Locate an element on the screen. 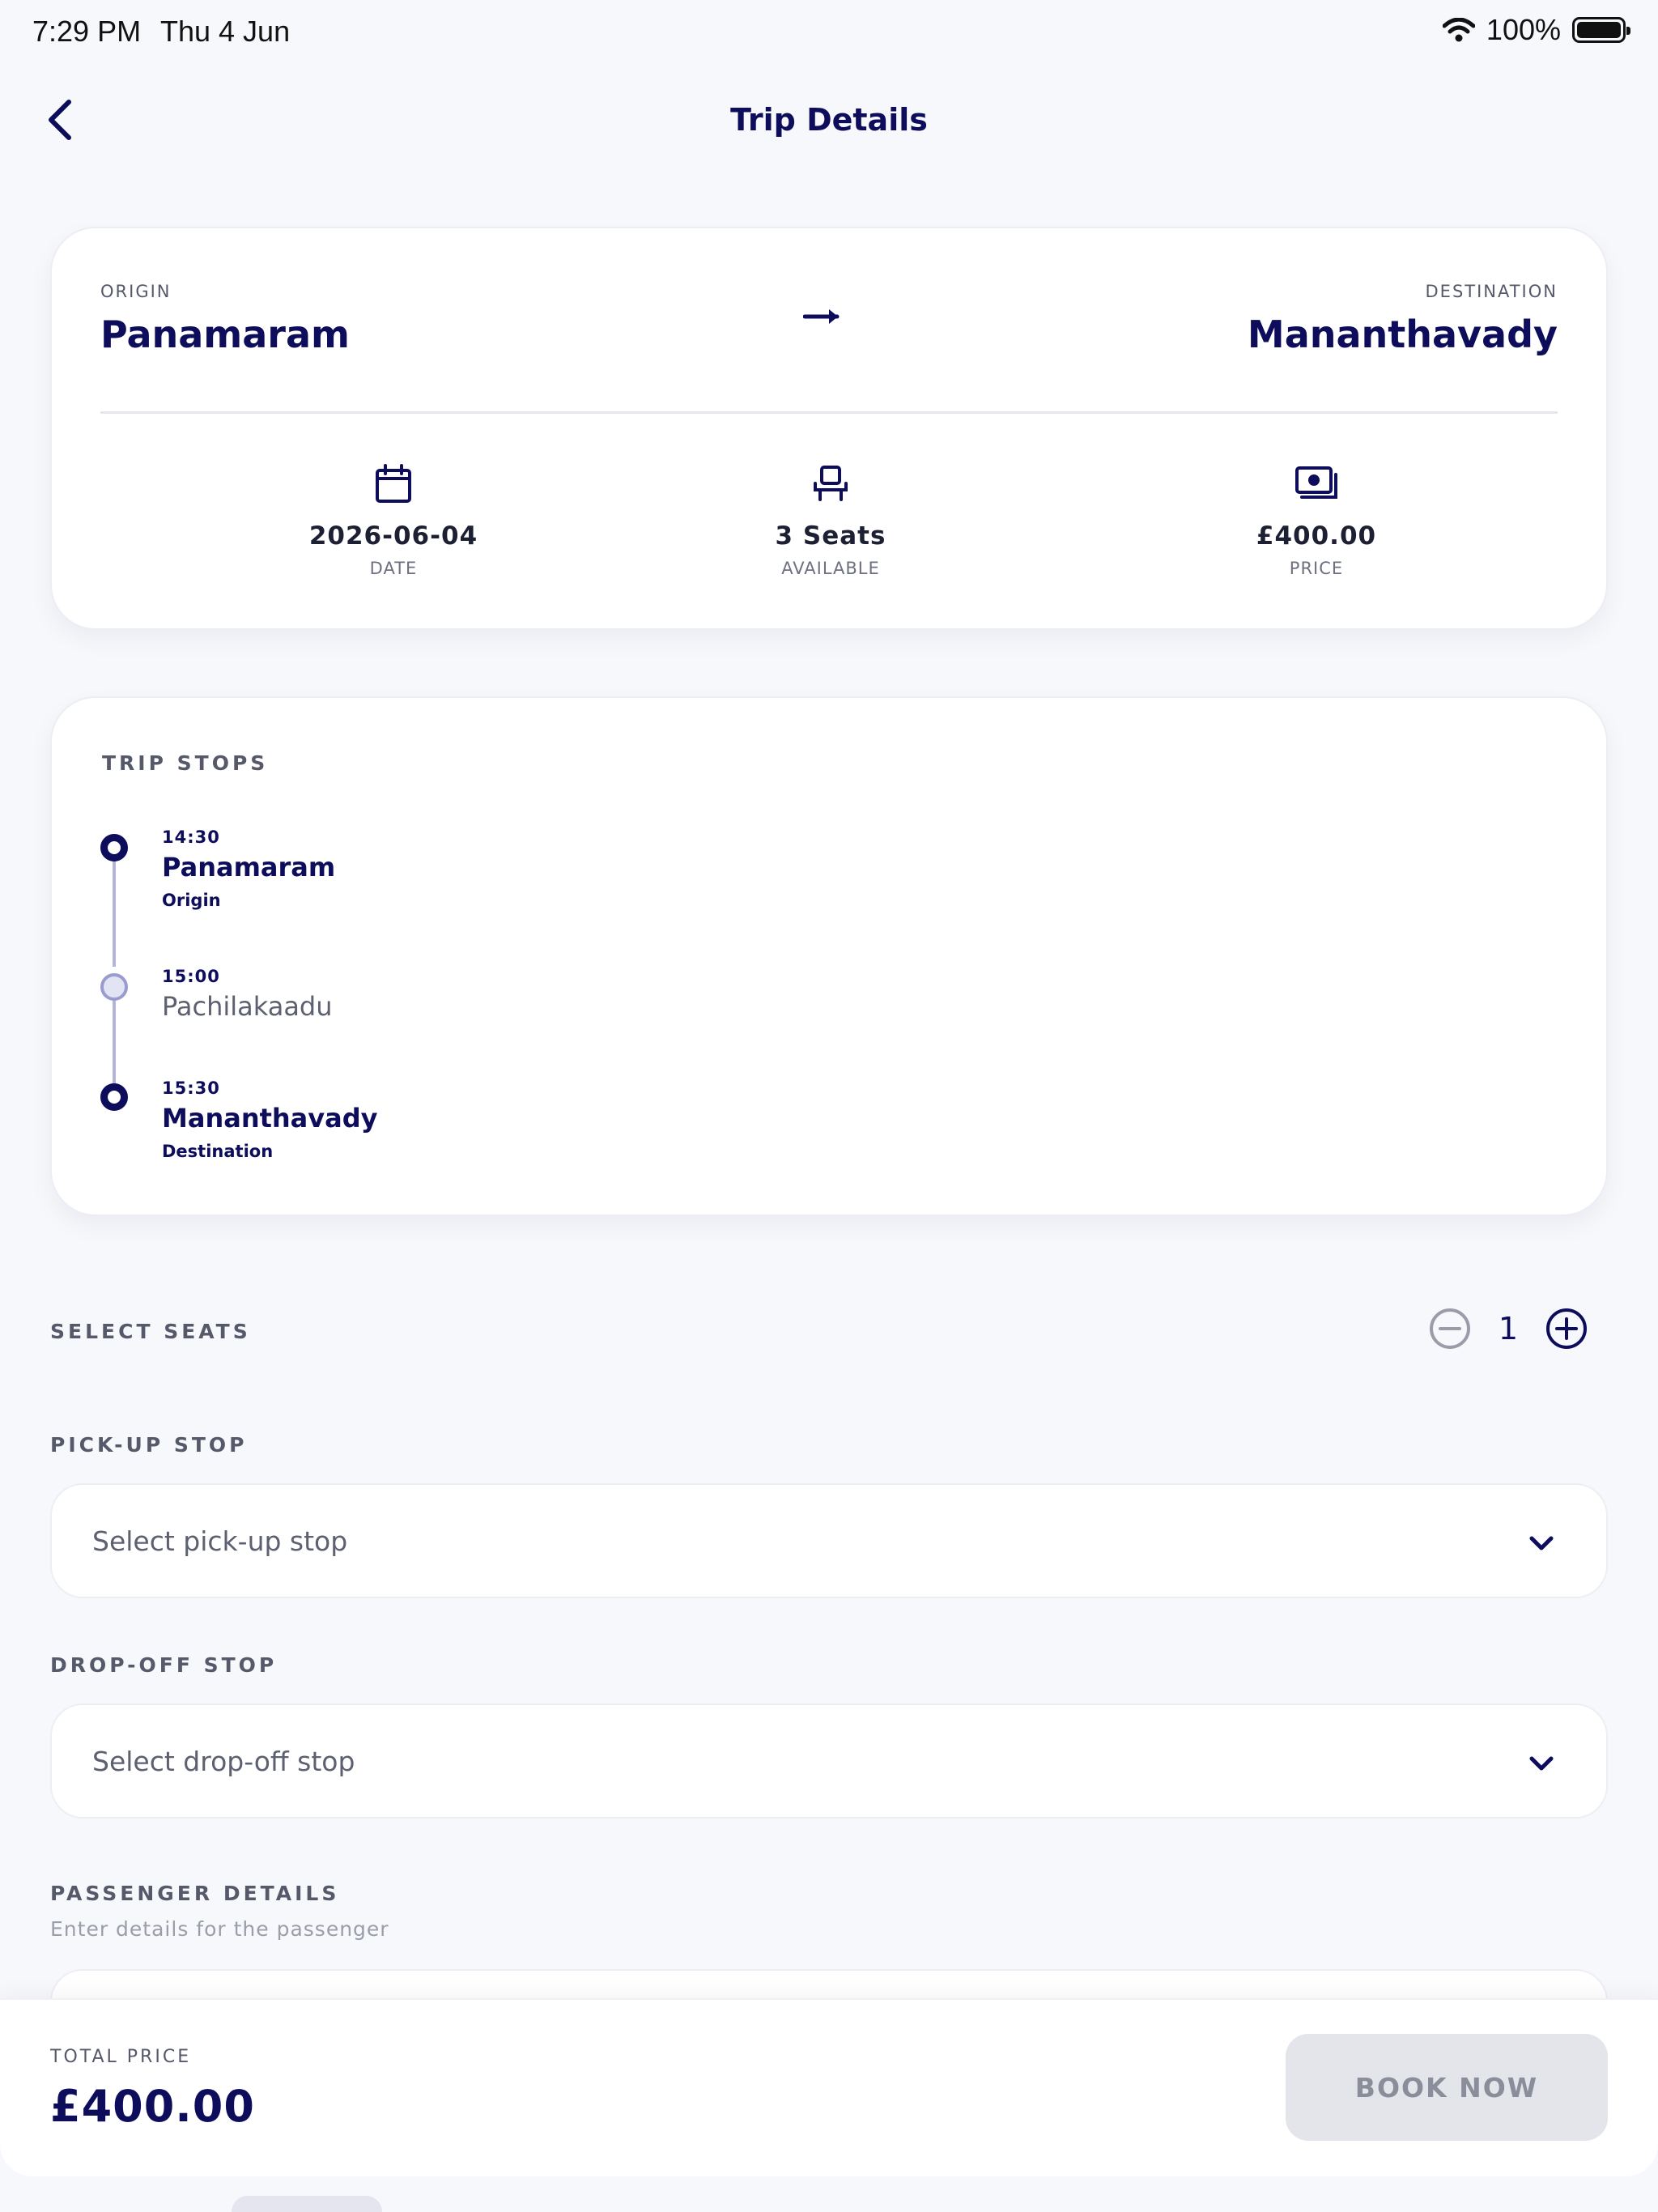  battery-percentage: 100% is located at coordinates (1523, 30).